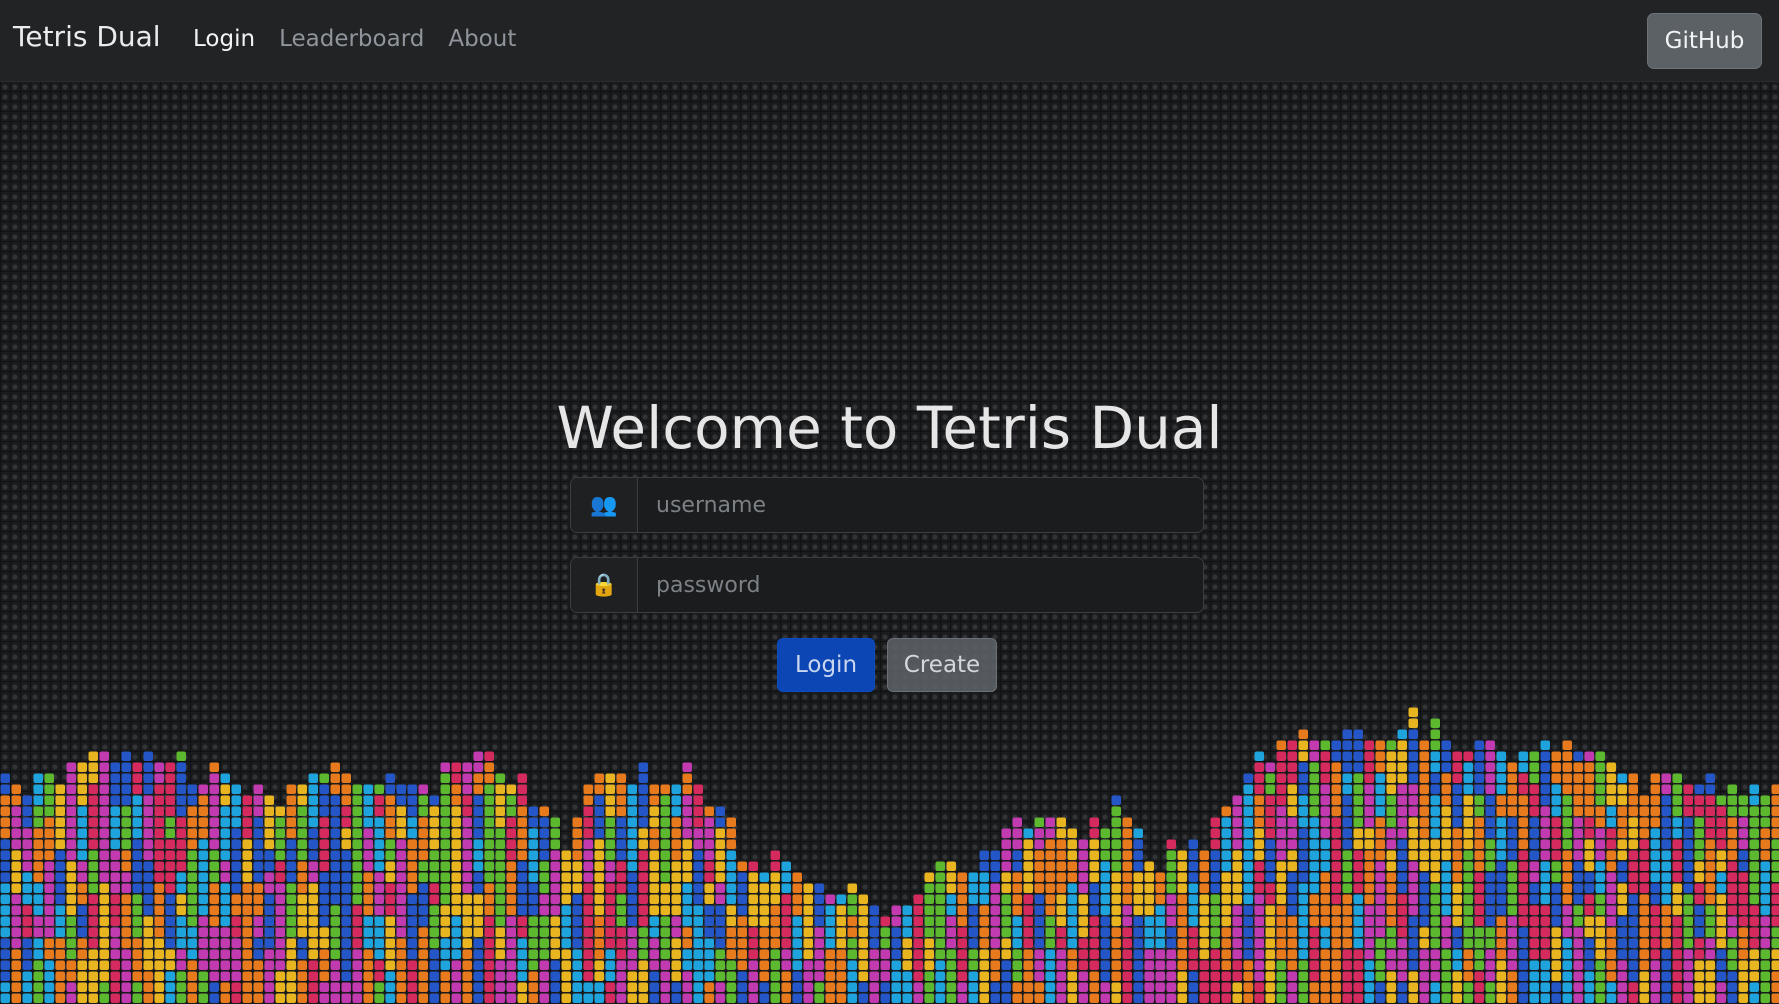  I want to click on nav-links: Login Leaderboard About, so click(354, 39).